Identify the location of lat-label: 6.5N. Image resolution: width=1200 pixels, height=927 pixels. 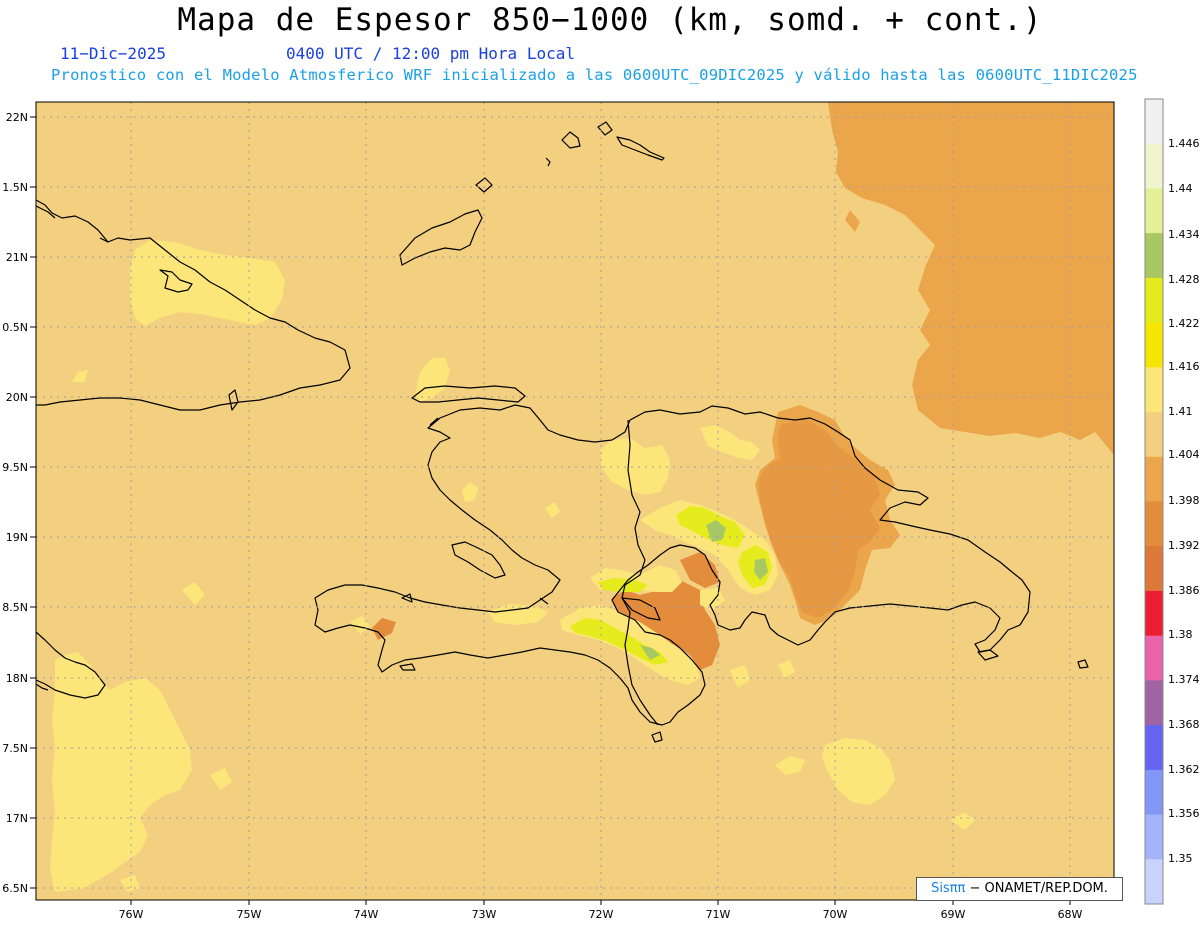
(15, 888).